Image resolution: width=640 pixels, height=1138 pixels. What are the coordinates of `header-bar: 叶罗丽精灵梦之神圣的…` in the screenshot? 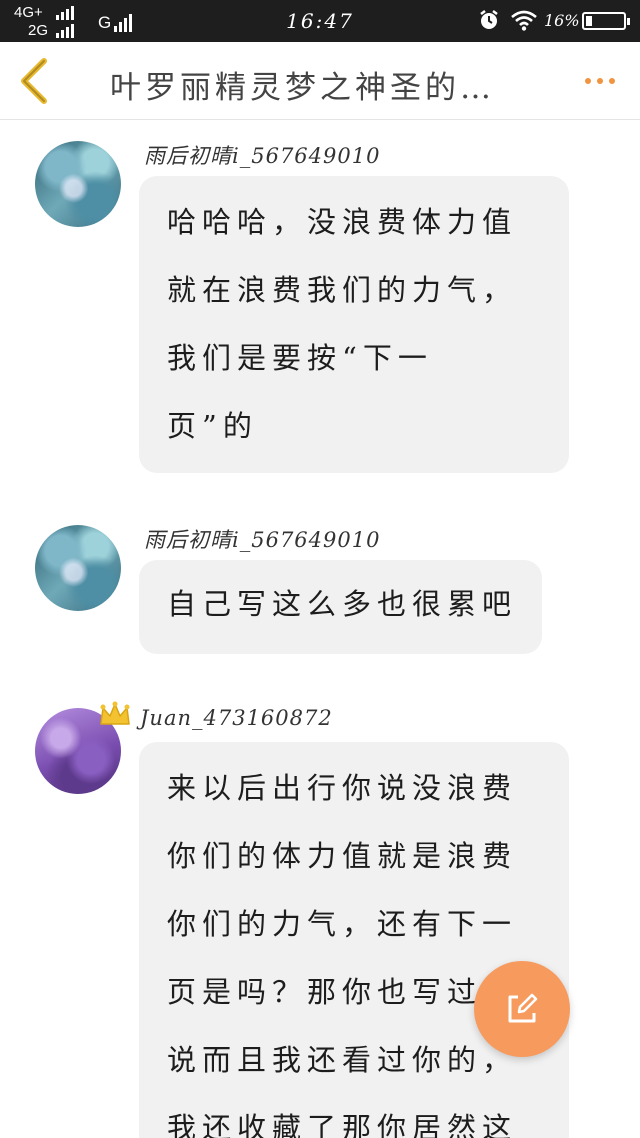 It's located at (320, 81).